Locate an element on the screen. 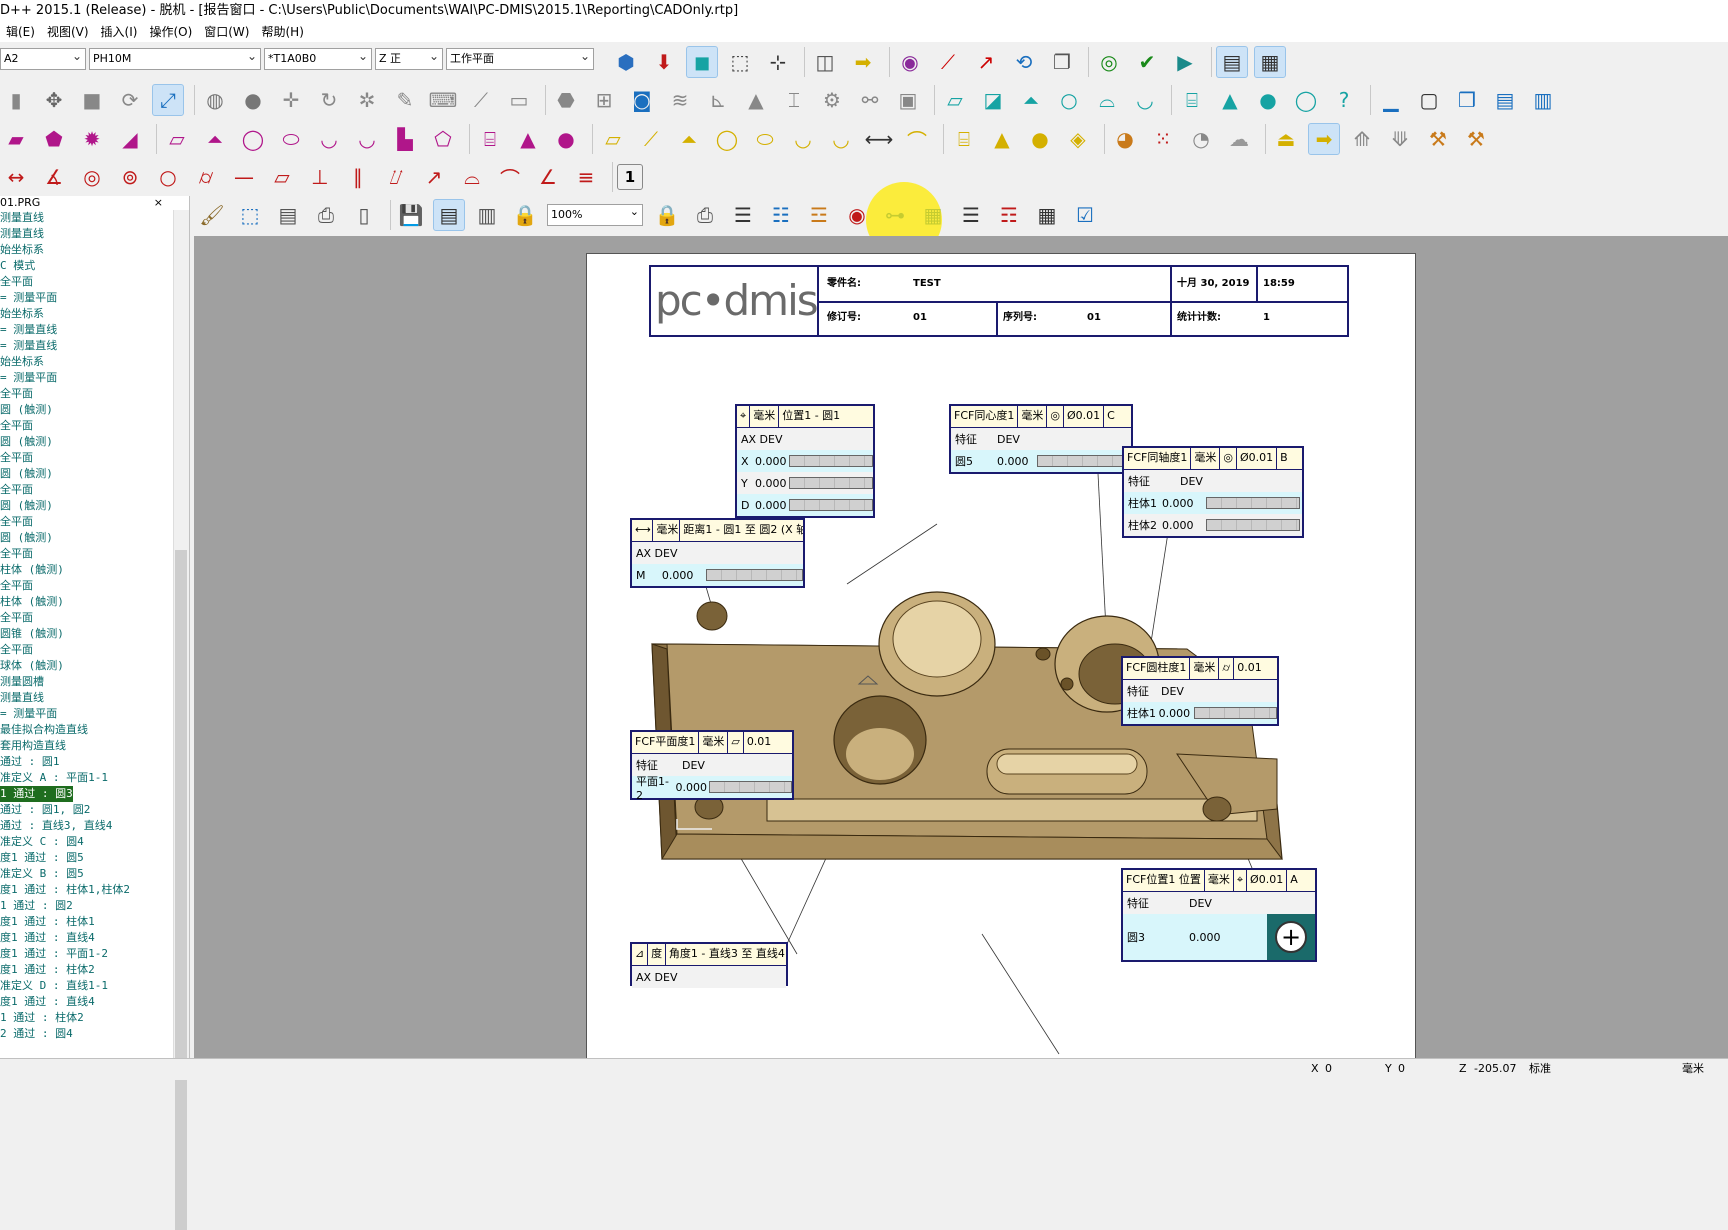 Image resolution: width=1728 pixels, height=1230 pixels. pan-icon: ✛ is located at coordinates (291, 100).